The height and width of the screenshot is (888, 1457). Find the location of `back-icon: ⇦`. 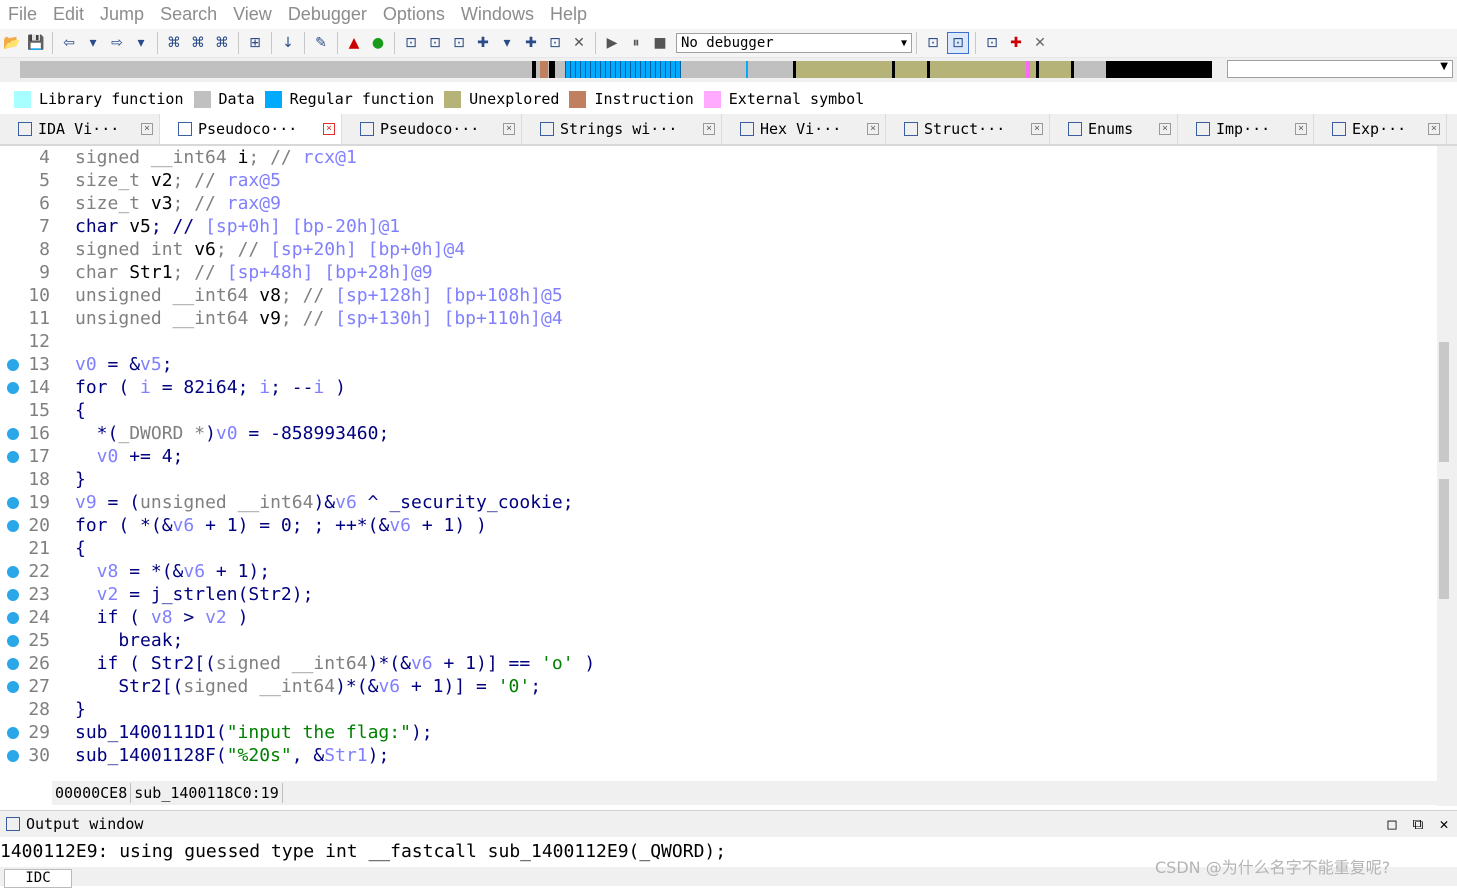

back-icon: ⇦ is located at coordinates (69, 43).